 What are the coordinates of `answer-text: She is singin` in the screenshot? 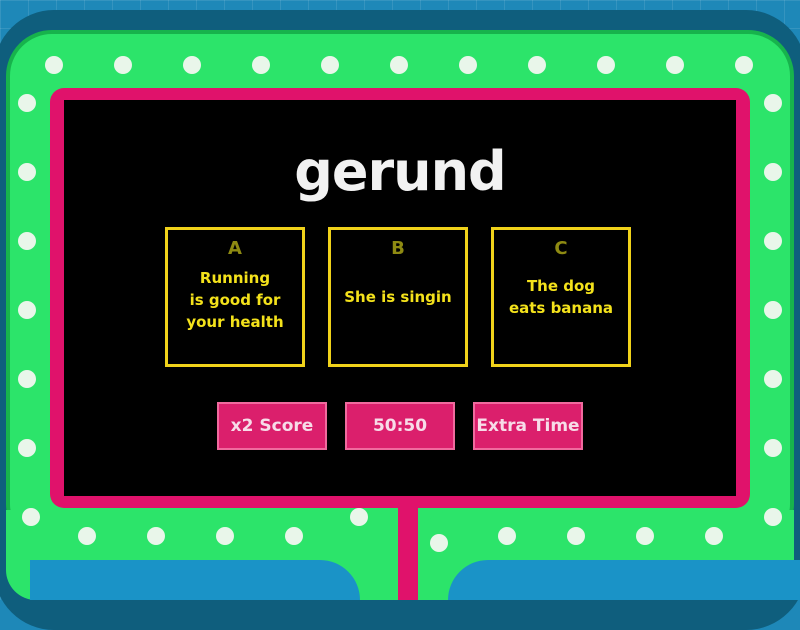 It's located at (398, 297).